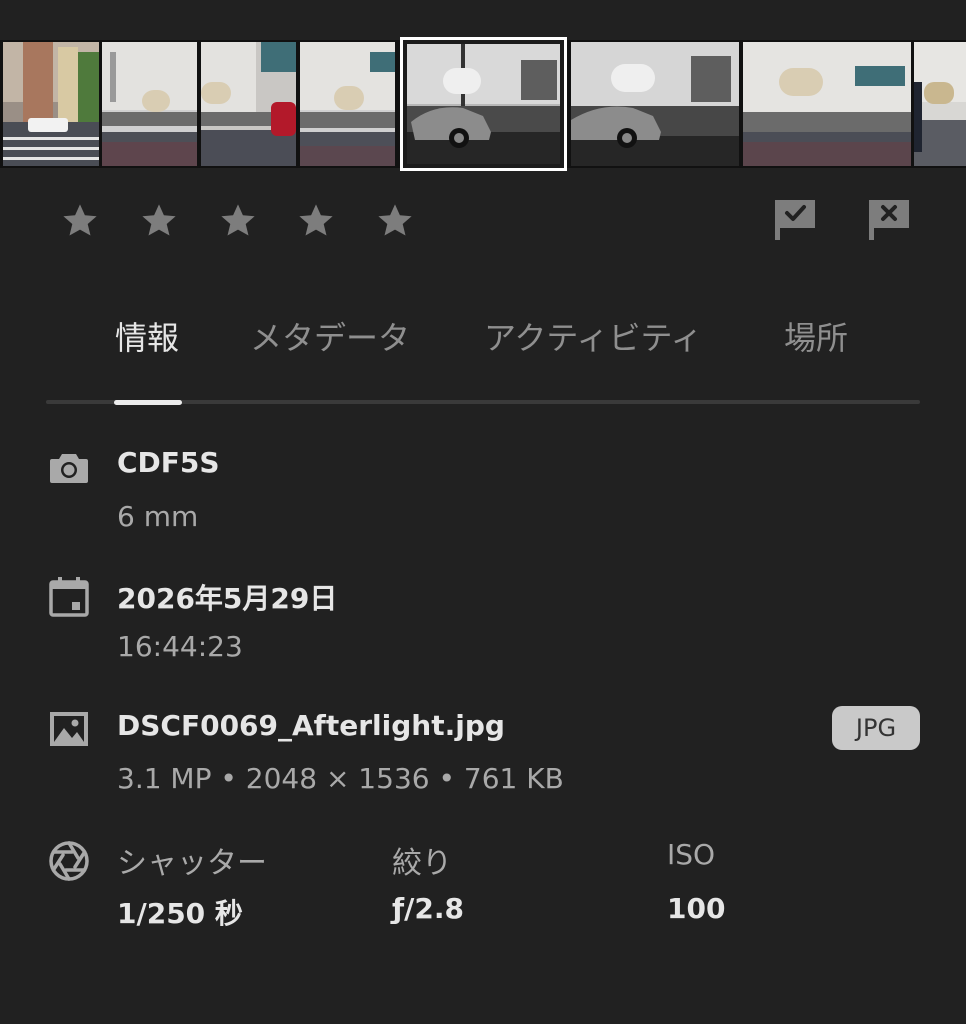 This screenshot has height=1024, width=966. Describe the element at coordinates (148, 402) in the screenshot. I see `active-tab-indicator` at that location.